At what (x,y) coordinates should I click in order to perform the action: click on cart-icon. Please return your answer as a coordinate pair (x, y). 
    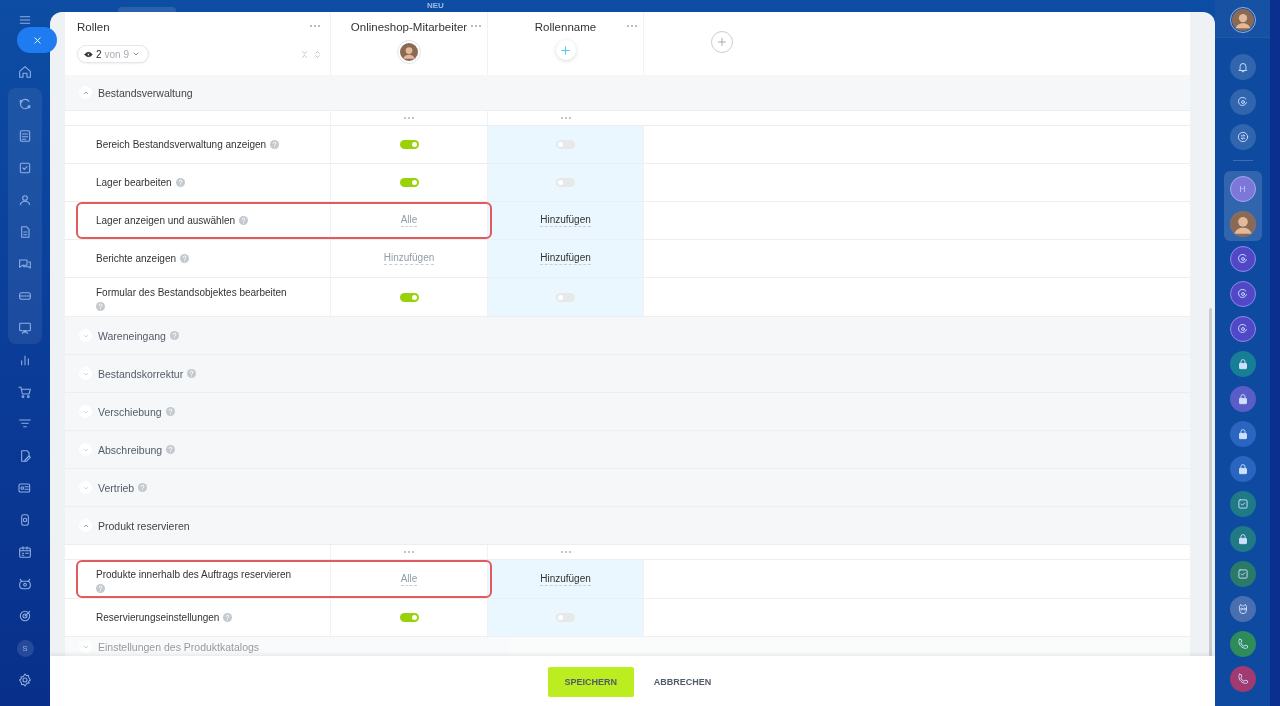
    Looking at the image, I should click on (25, 392).